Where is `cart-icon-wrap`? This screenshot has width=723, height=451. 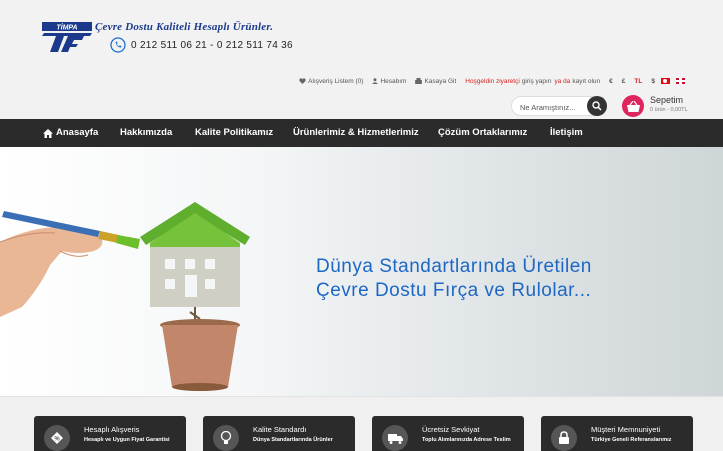 cart-icon-wrap is located at coordinates (633, 106).